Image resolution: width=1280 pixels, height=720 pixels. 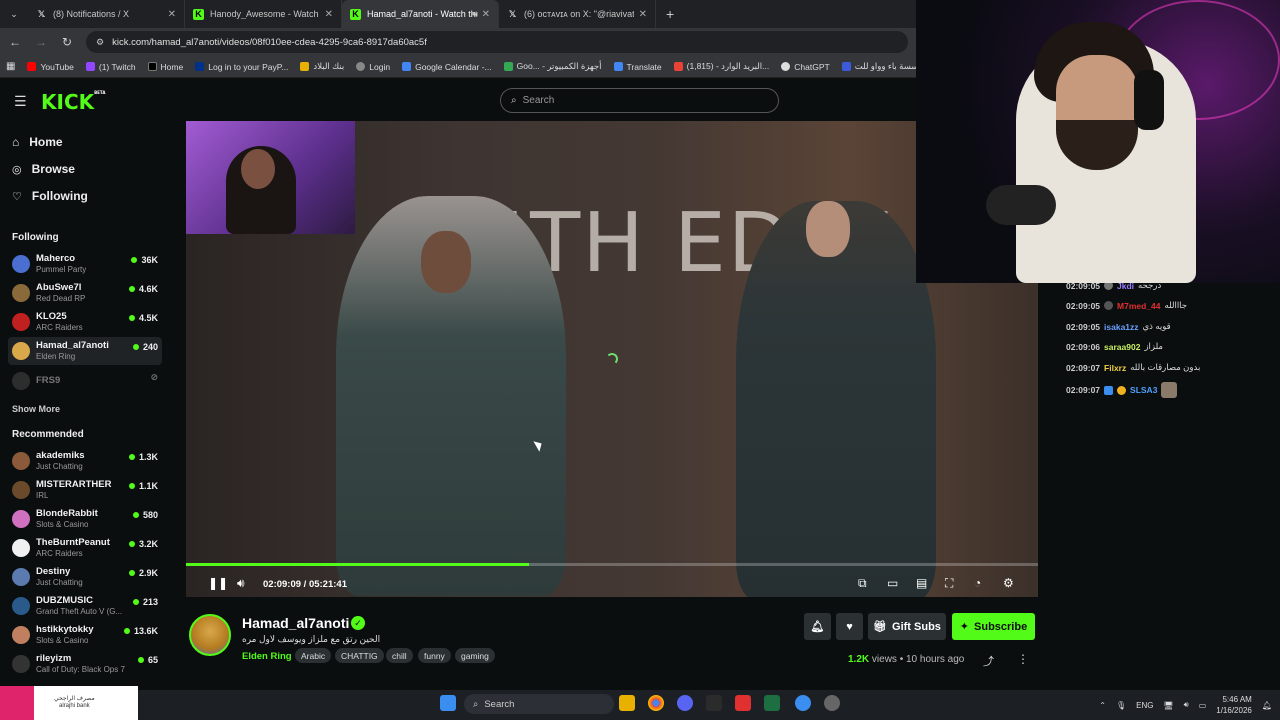 What do you see at coordinates (1115, 368) in the screenshot?
I see `chat-username: Filxrz` at bounding box center [1115, 368].